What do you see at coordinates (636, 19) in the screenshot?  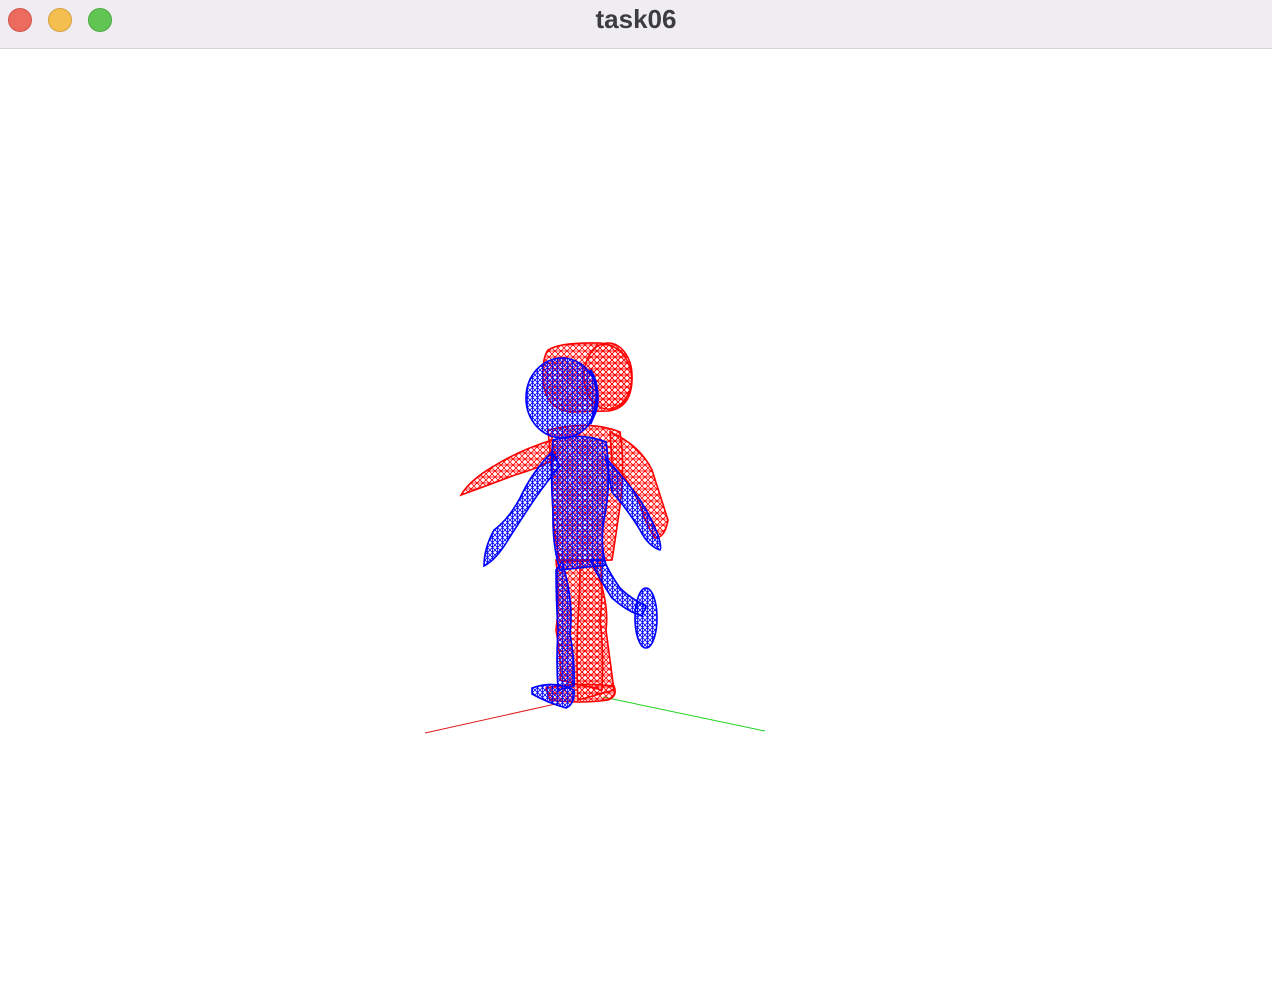 I see `window-title: task06` at bounding box center [636, 19].